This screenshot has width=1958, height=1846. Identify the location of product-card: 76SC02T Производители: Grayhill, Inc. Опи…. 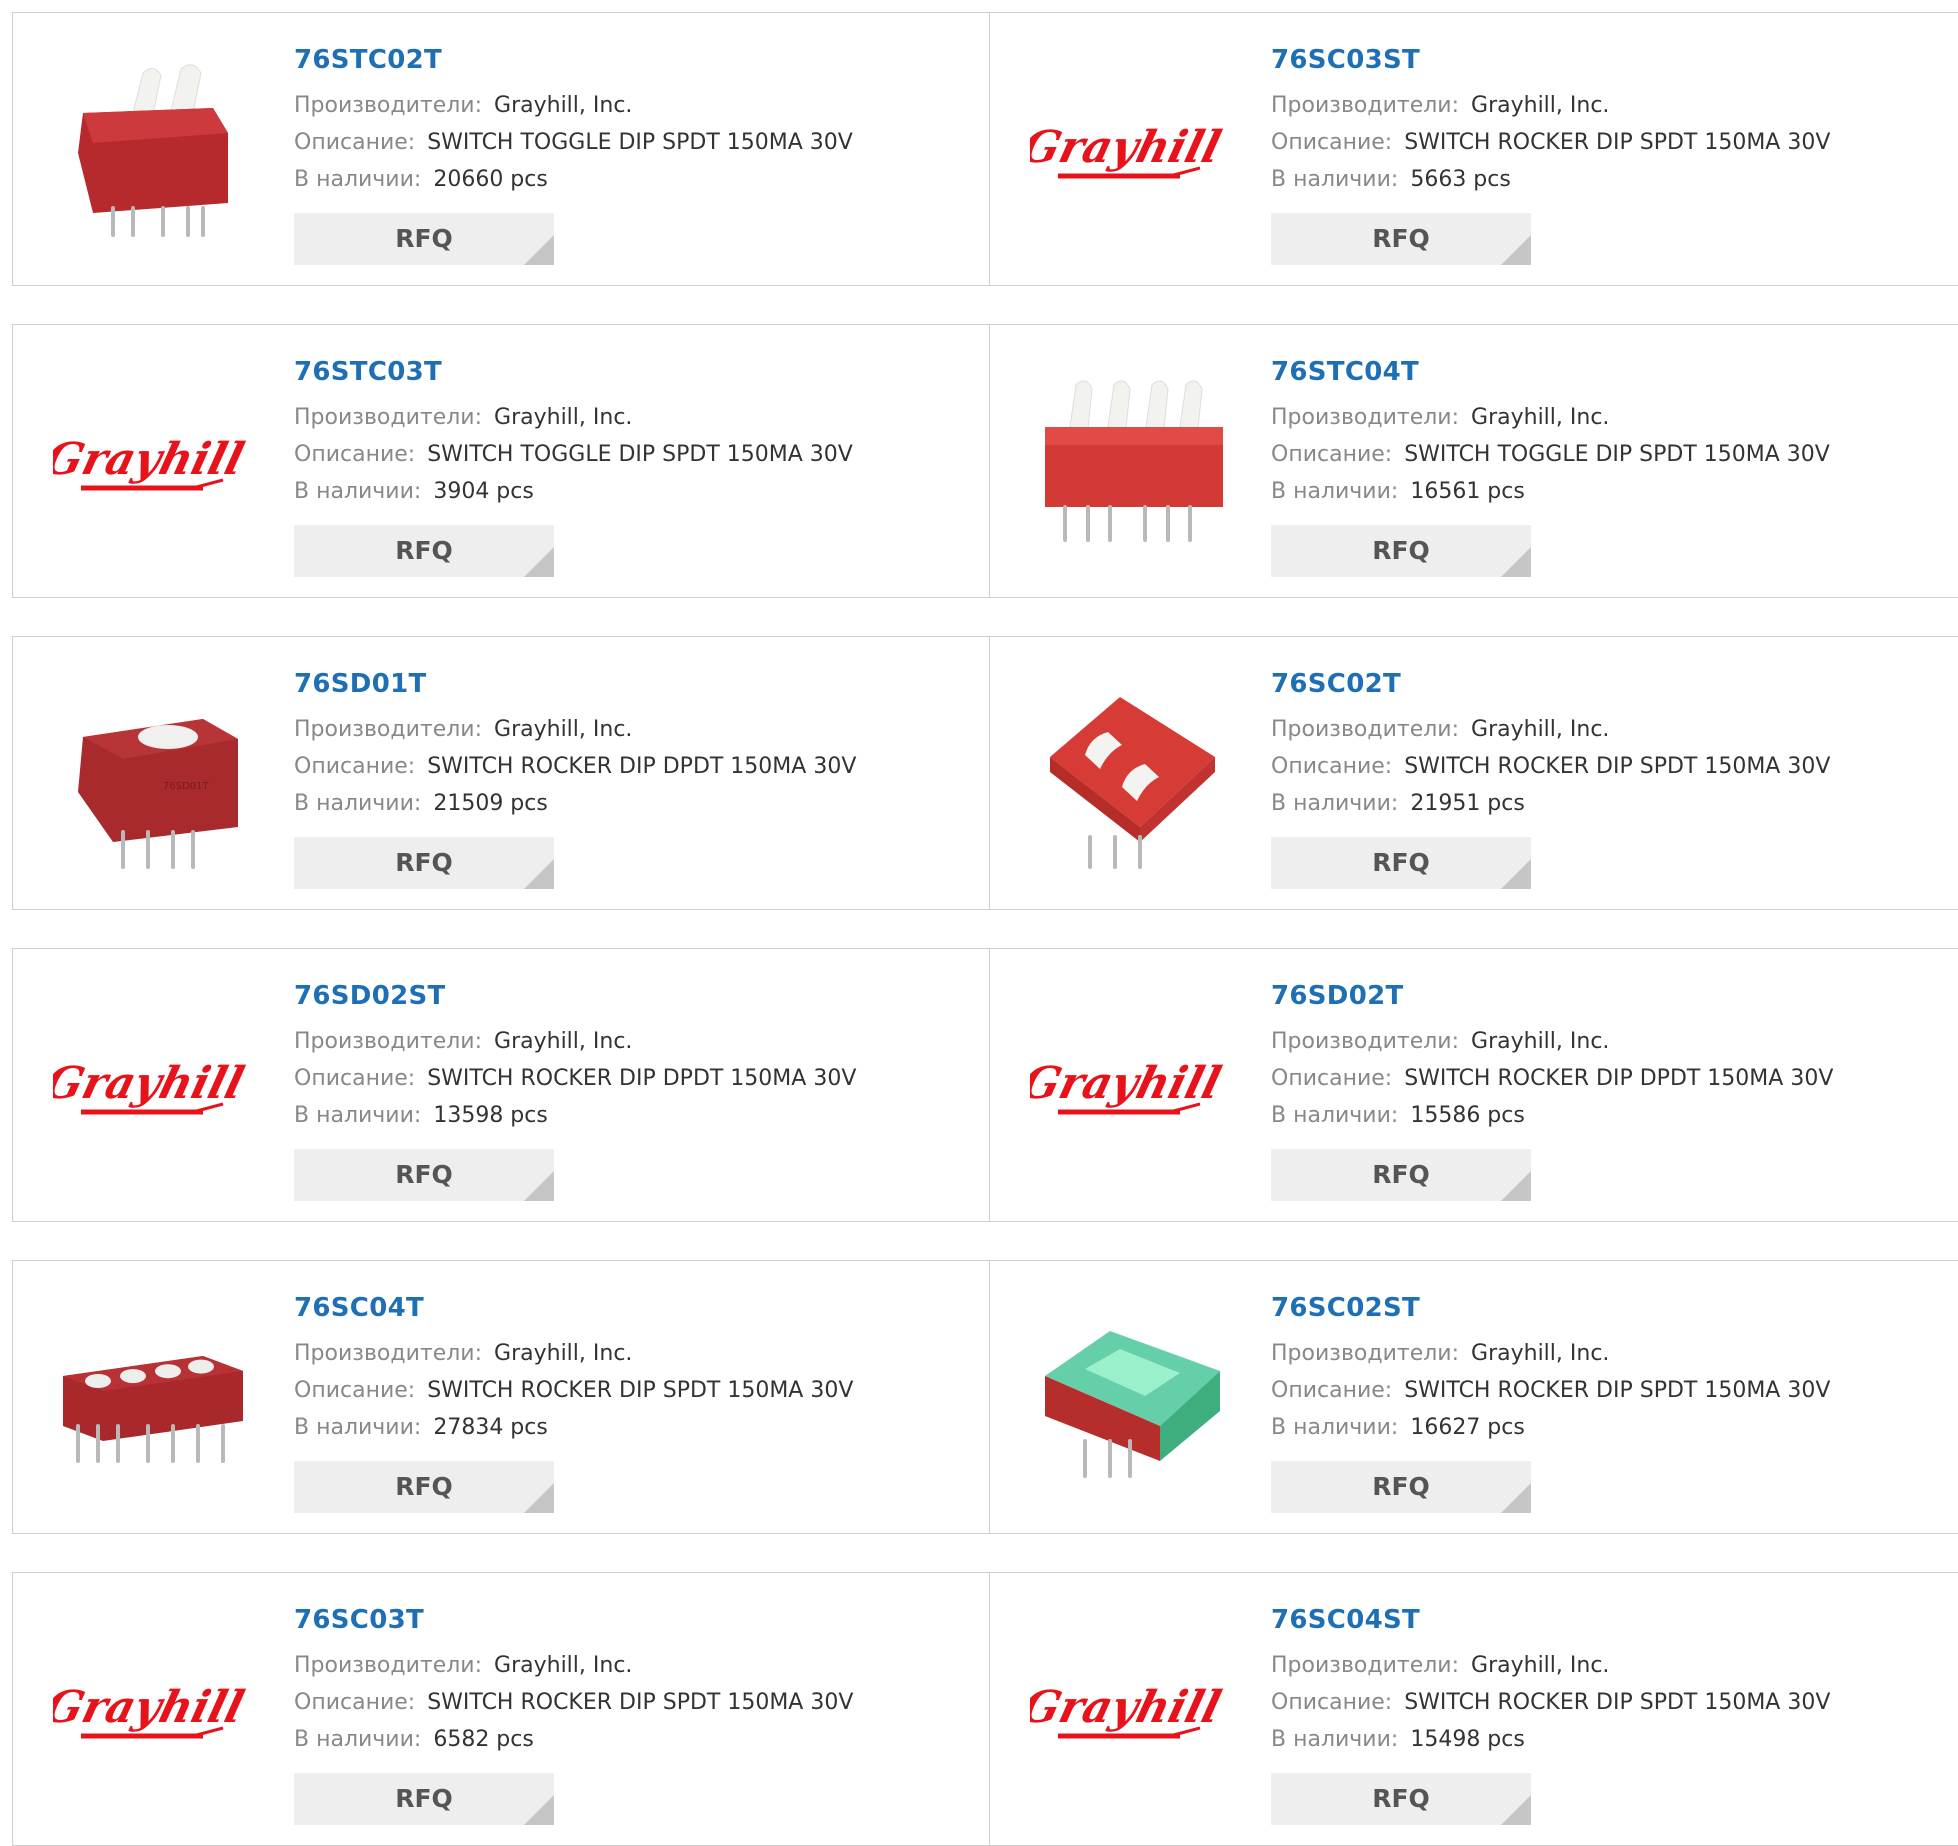
(1474, 773).